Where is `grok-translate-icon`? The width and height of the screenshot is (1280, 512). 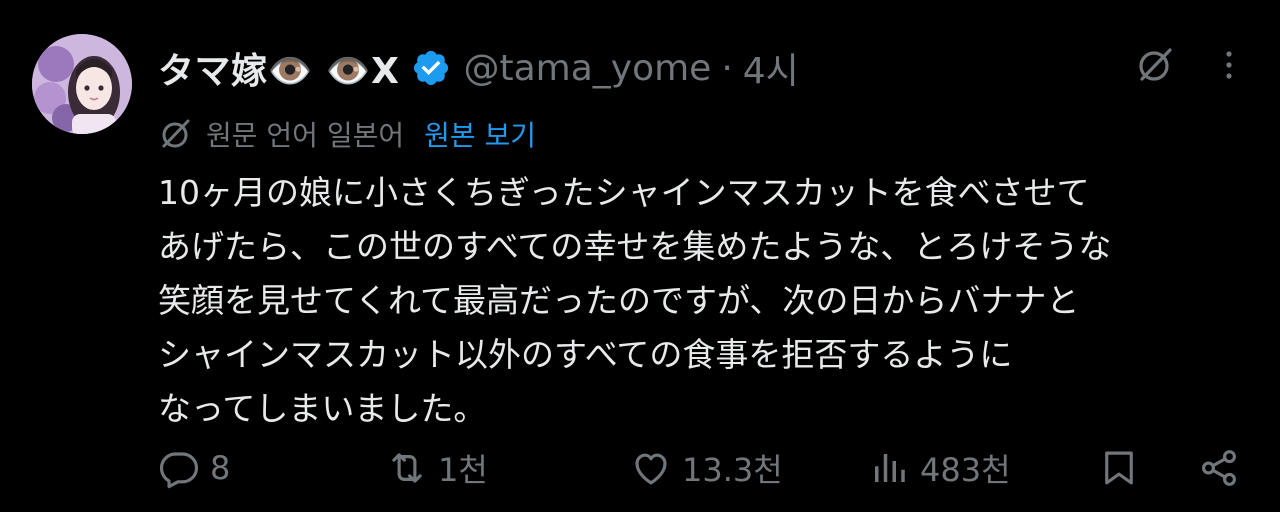 grok-translate-icon is located at coordinates (176, 133).